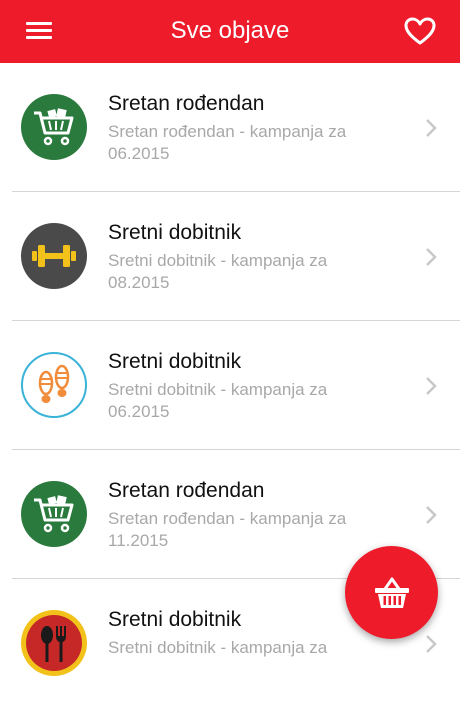 The height and width of the screenshot is (708, 460). I want to click on footprints-icon, so click(54, 383).